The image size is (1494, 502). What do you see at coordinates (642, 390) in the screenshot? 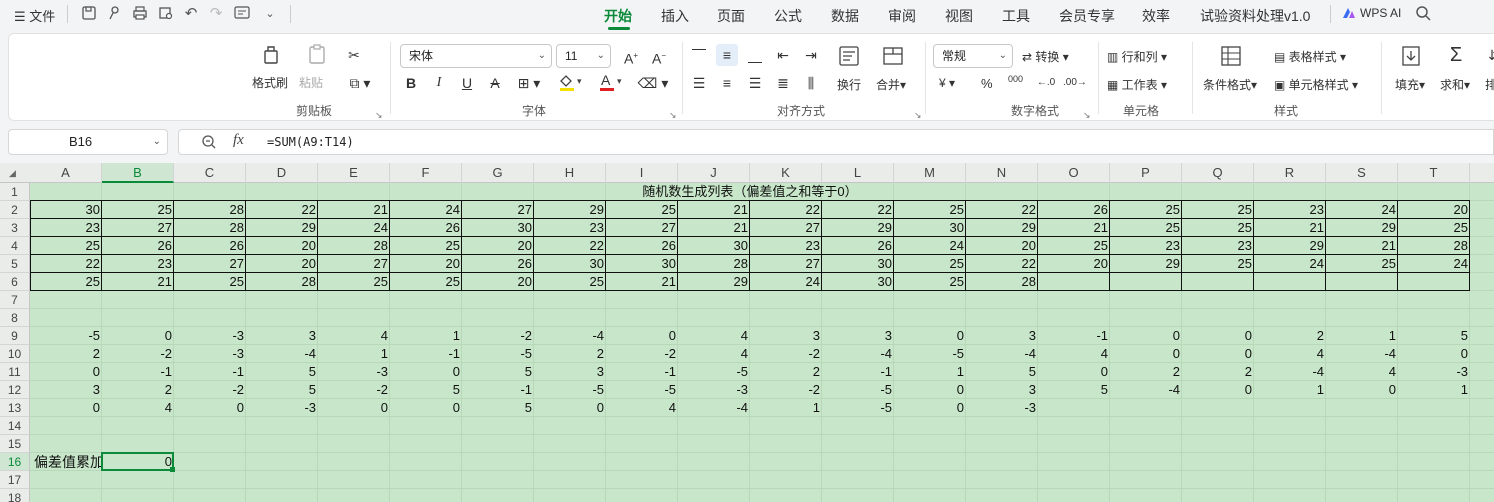
I see `cell-i12: -5` at bounding box center [642, 390].